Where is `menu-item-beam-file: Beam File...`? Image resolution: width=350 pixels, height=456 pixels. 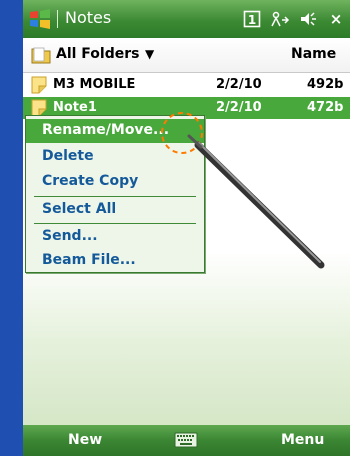 menu-item-beam-file: Beam File... is located at coordinates (115, 261).